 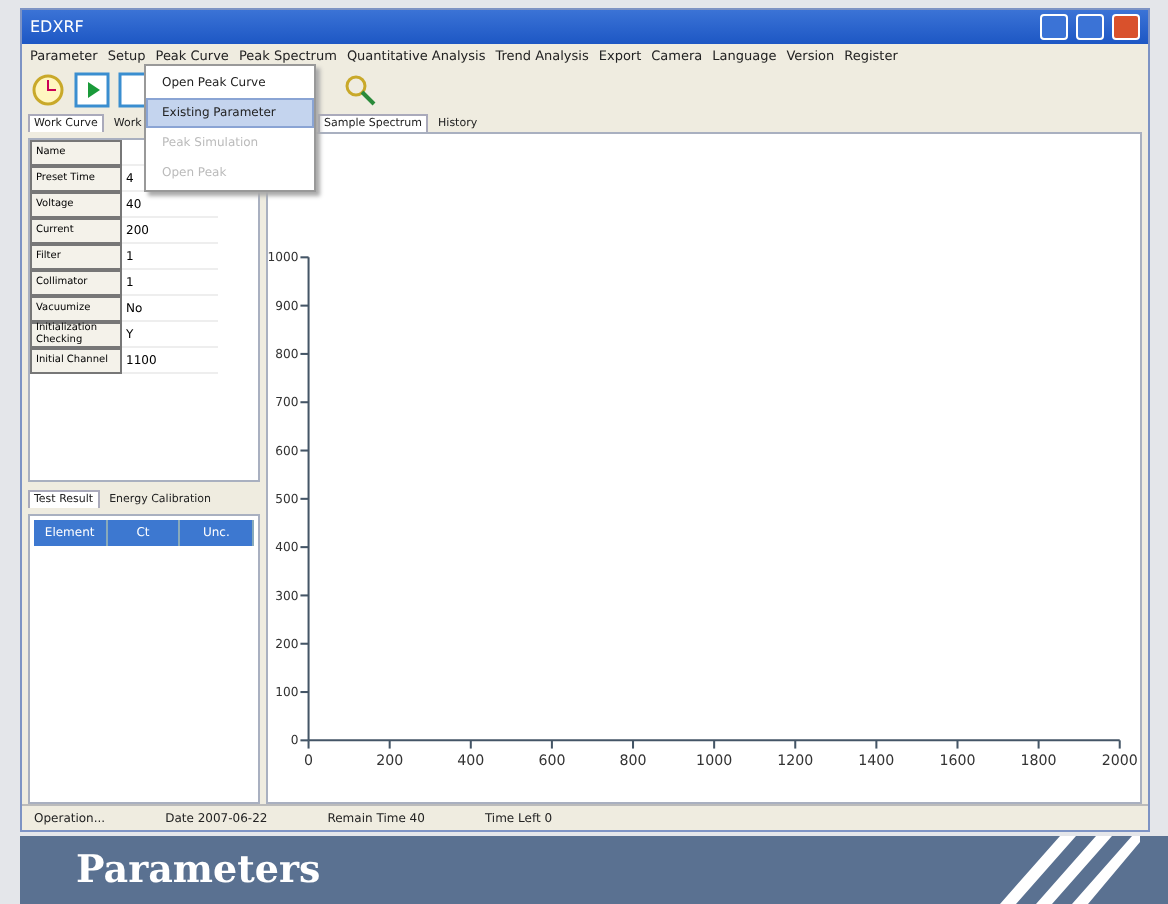 What do you see at coordinates (92, 90) in the screenshot?
I see `play-icon` at bounding box center [92, 90].